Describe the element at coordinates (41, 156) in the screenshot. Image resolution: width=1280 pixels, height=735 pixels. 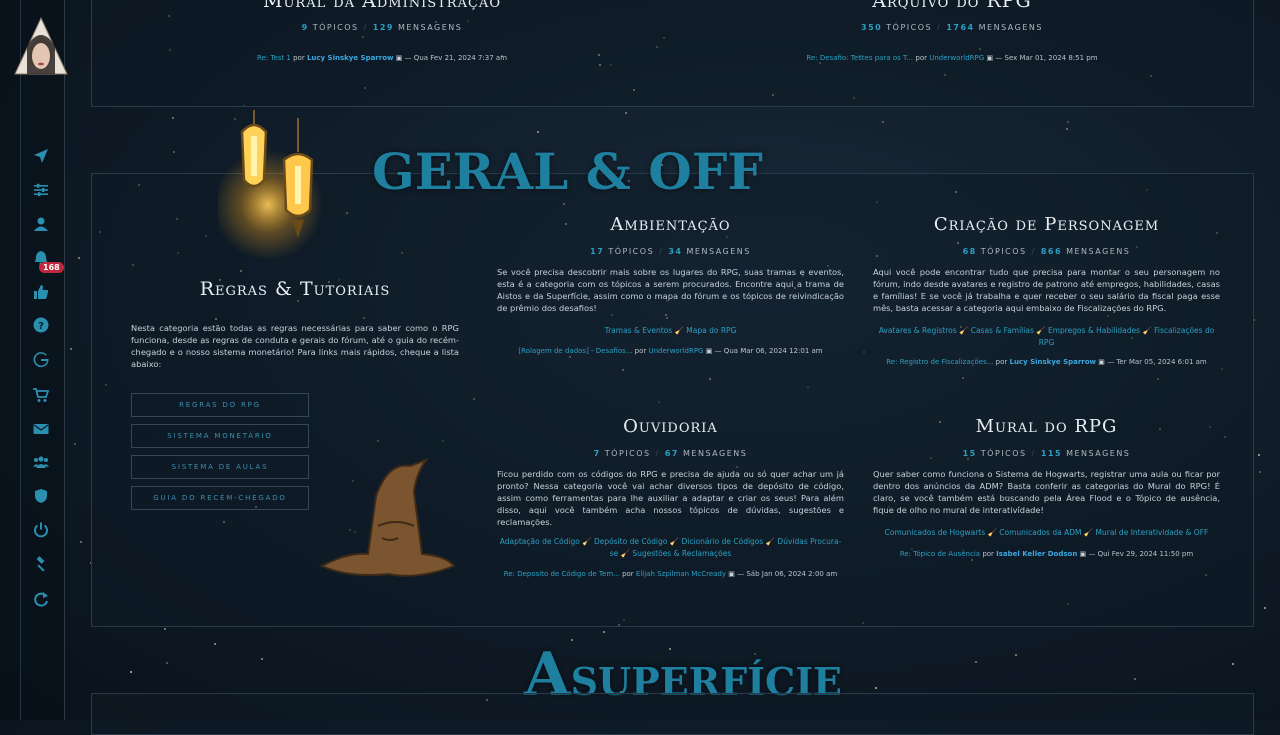
I see `send-icon` at that location.